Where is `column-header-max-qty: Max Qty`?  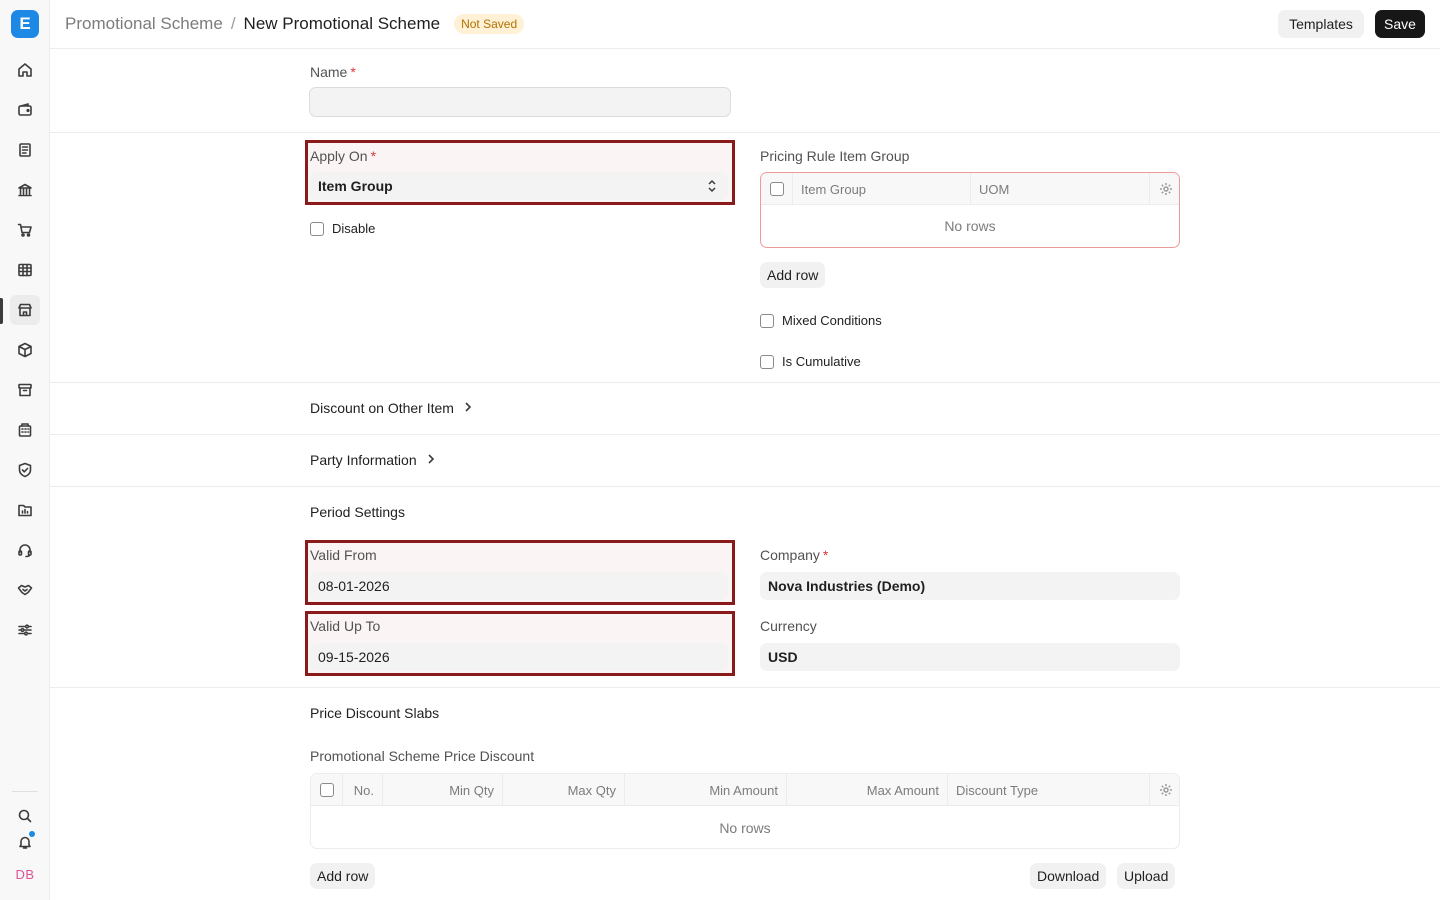
column-header-max-qty: Max Qty is located at coordinates (564, 790).